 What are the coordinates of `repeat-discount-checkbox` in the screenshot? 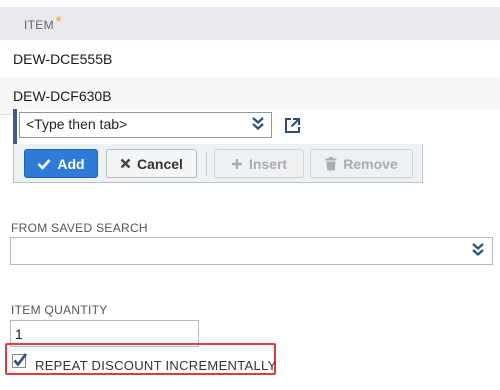 It's located at (20, 360).